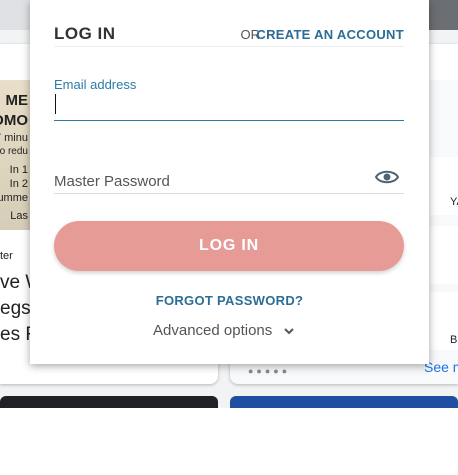 The image size is (458, 475). Describe the element at coordinates (229, 441) in the screenshot. I see `background-footer` at that location.